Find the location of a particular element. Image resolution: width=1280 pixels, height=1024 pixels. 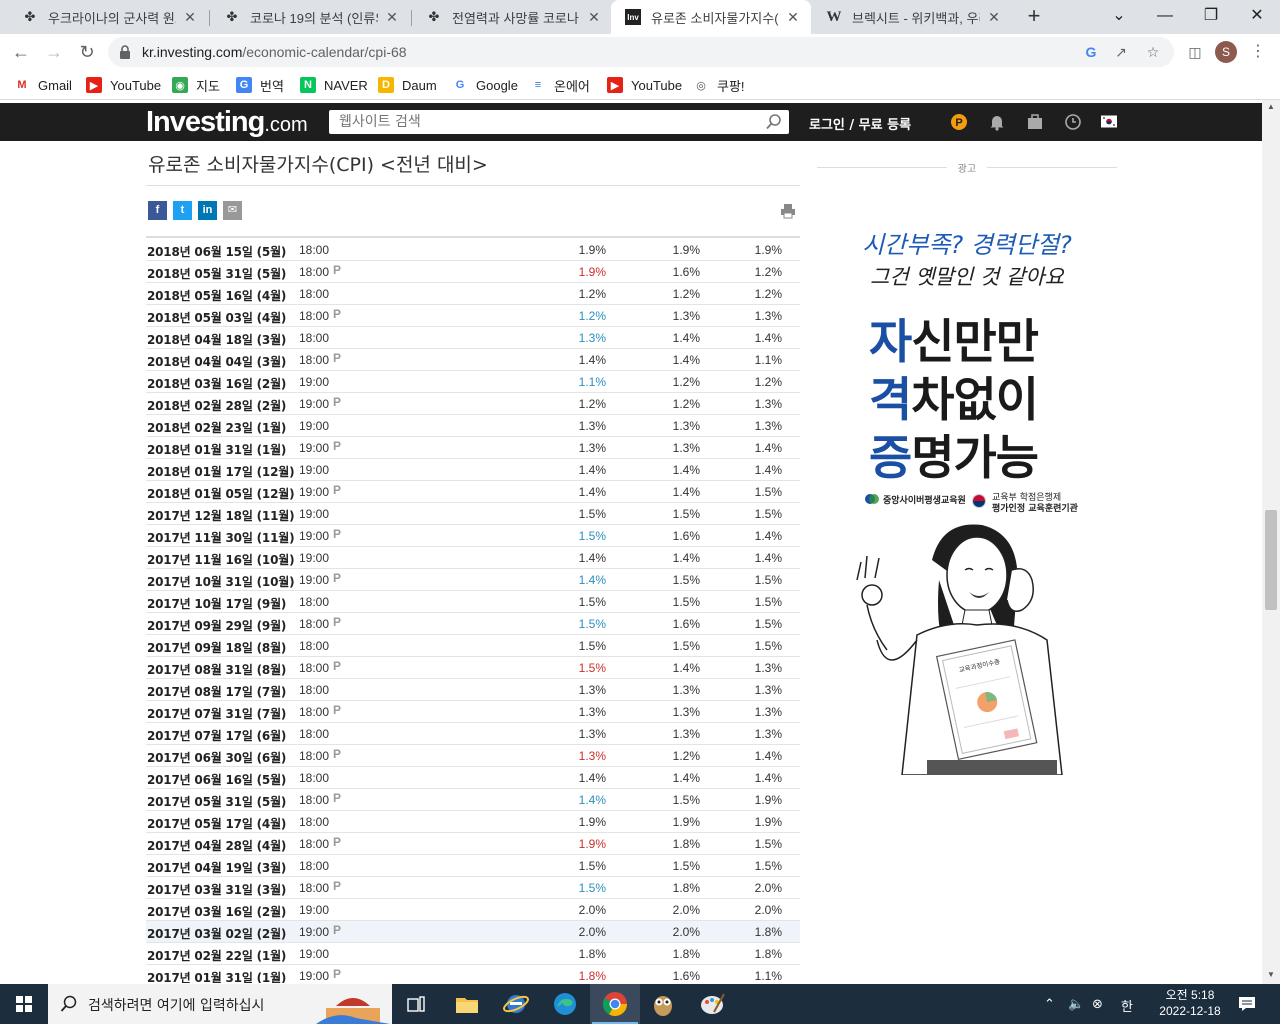

linkedin-share-icon: in is located at coordinates (207, 210).